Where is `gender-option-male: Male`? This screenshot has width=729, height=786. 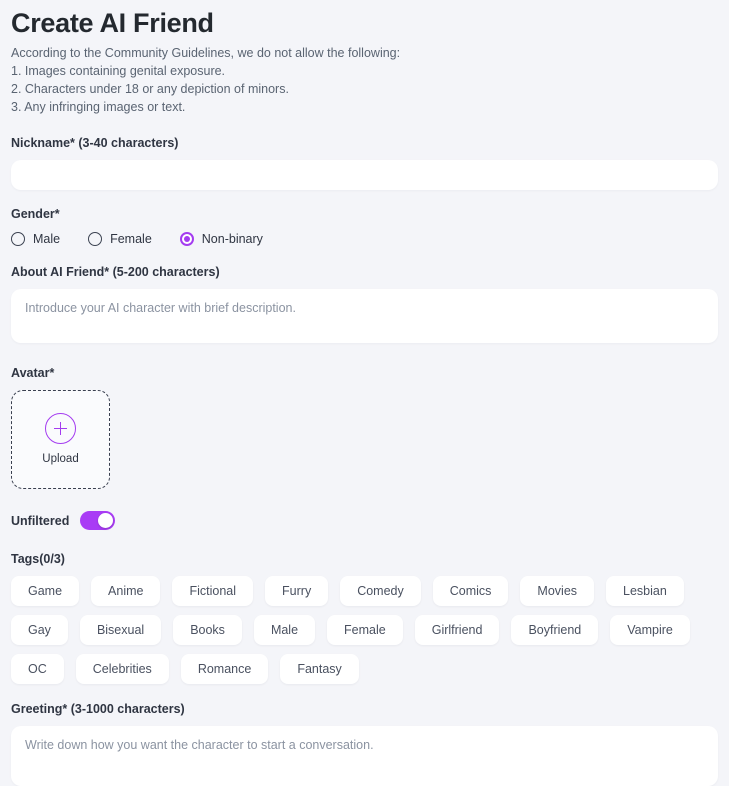
gender-option-male: Male is located at coordinates (35, 239).